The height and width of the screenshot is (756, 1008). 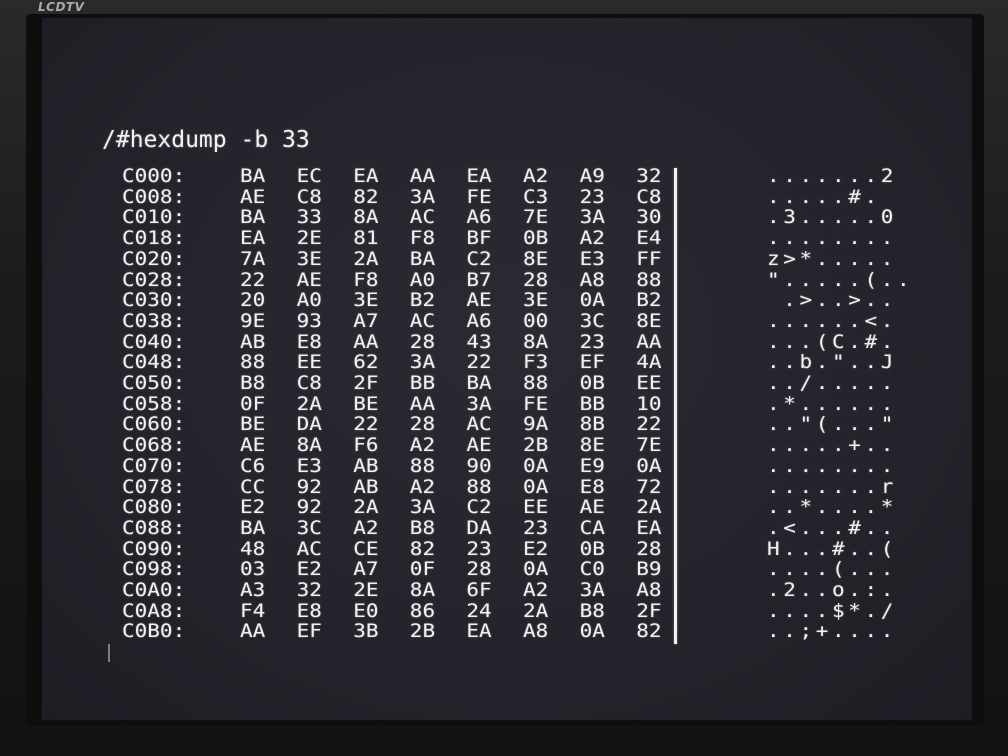 I want to click on hex-byte: C0, so click(x=592, y=569).